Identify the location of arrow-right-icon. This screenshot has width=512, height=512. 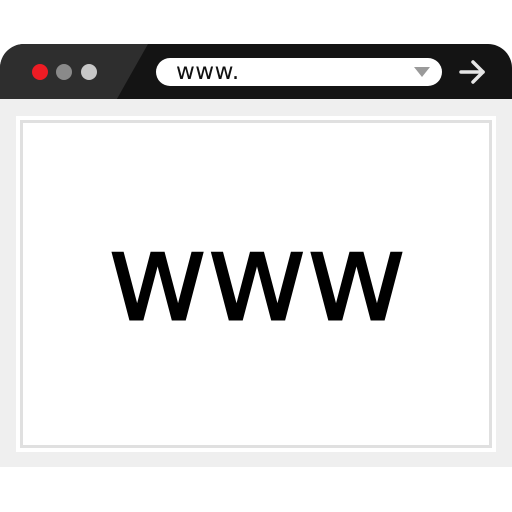
(473, 72).